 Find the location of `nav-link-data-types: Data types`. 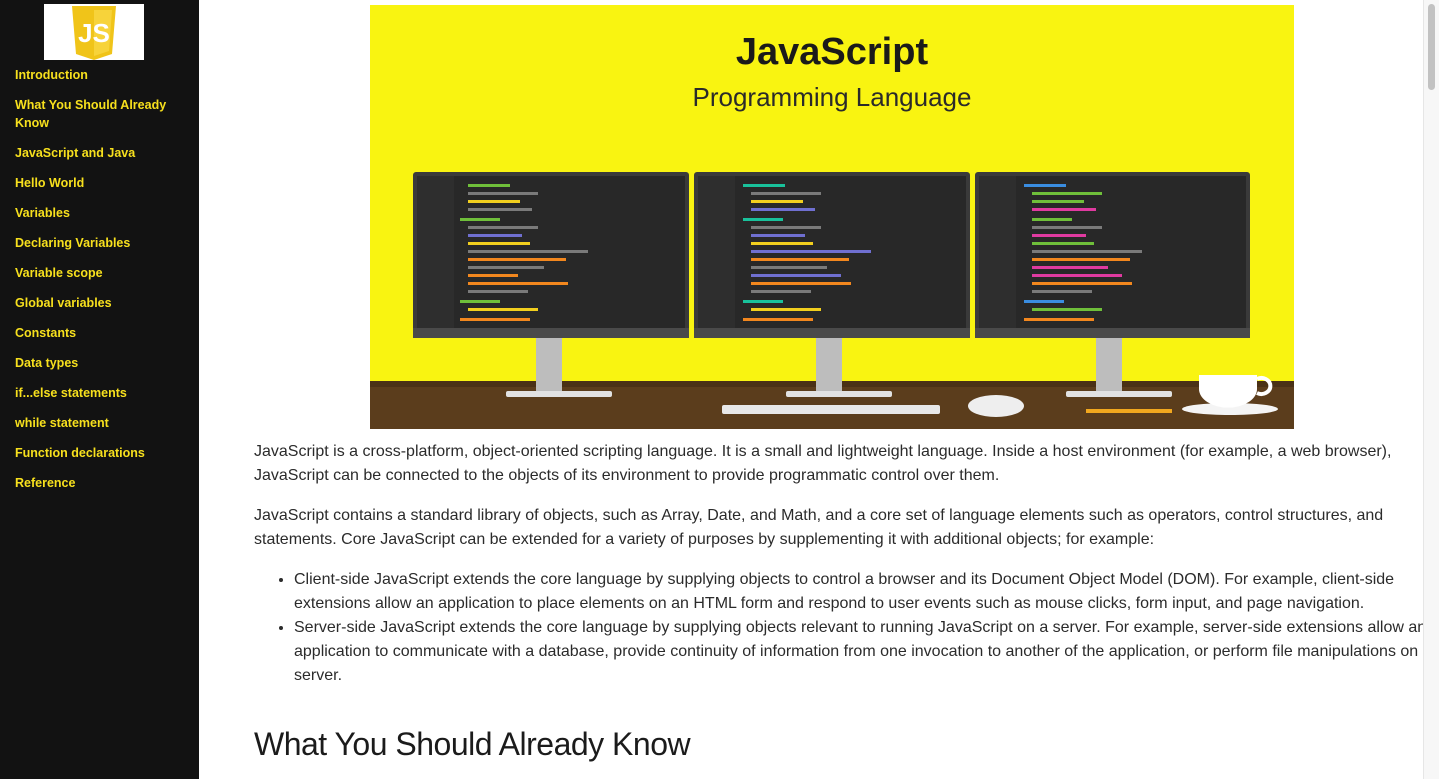

nav-link-data-types: Data types is located at coordinates (102, 363).